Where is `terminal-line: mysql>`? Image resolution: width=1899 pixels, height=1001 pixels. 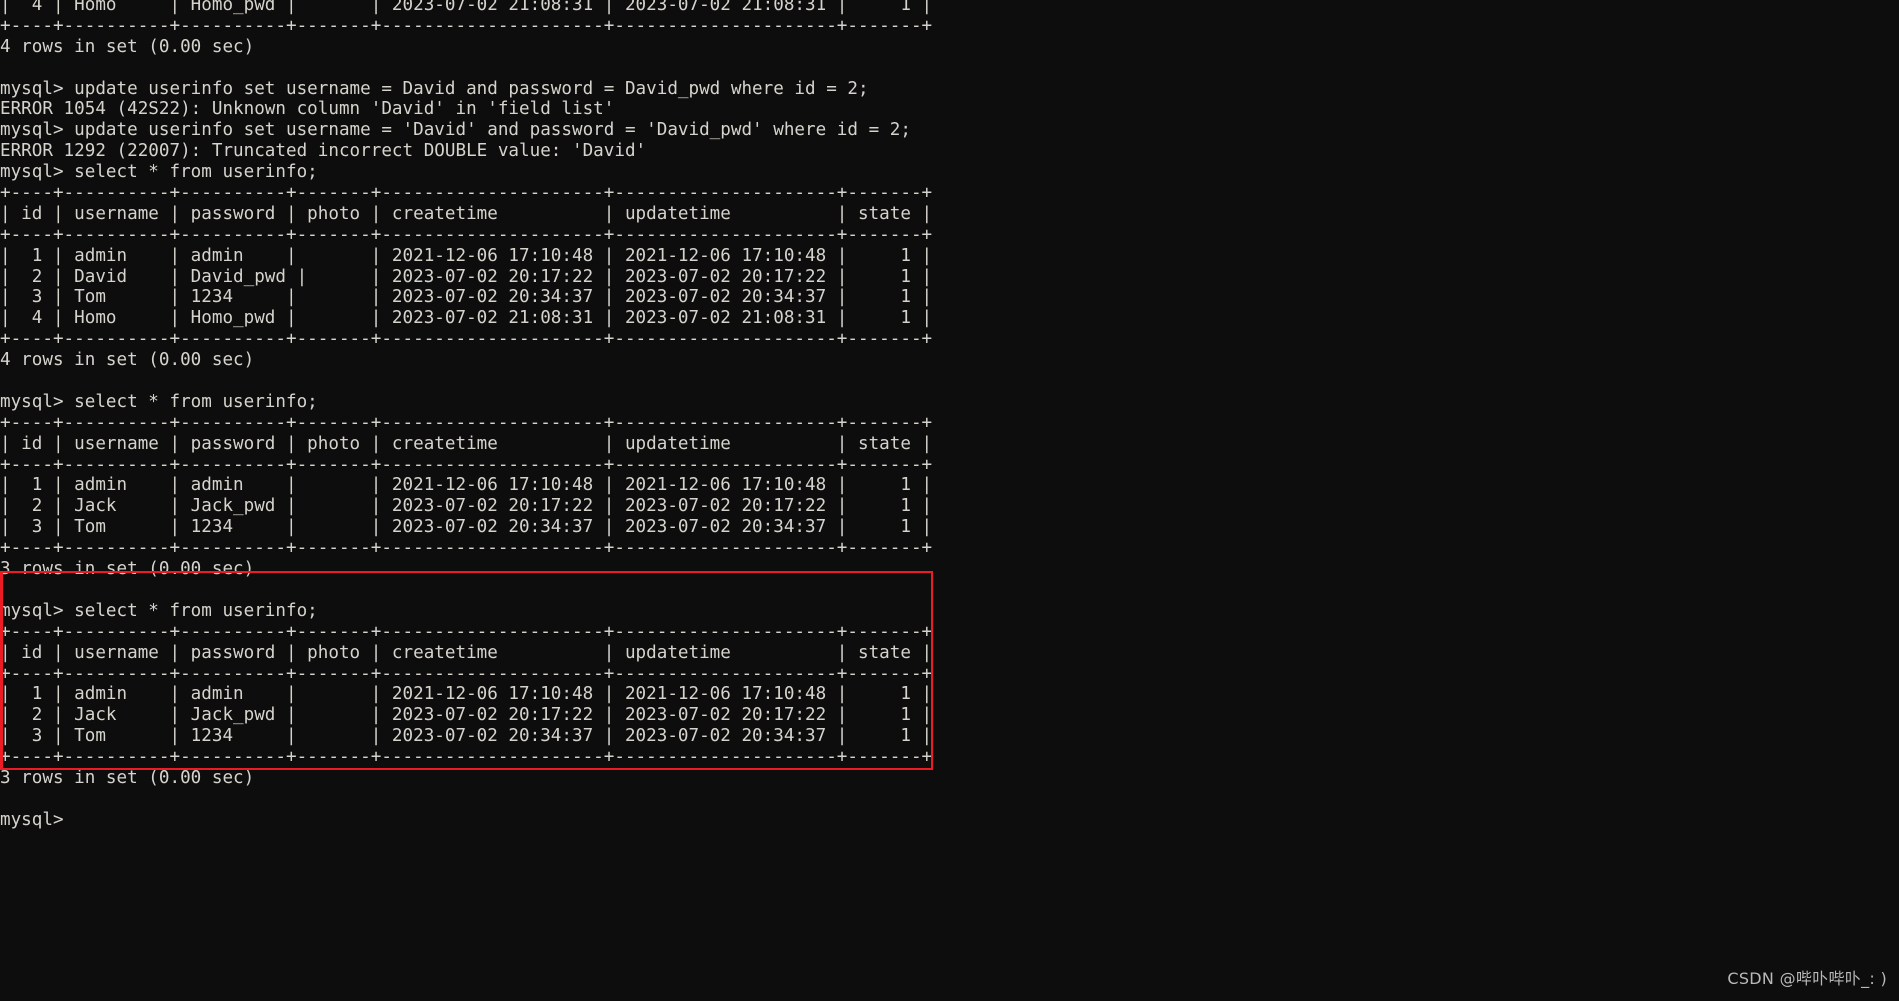
terminal-line: mysql> is located at coordinates (32, 819).